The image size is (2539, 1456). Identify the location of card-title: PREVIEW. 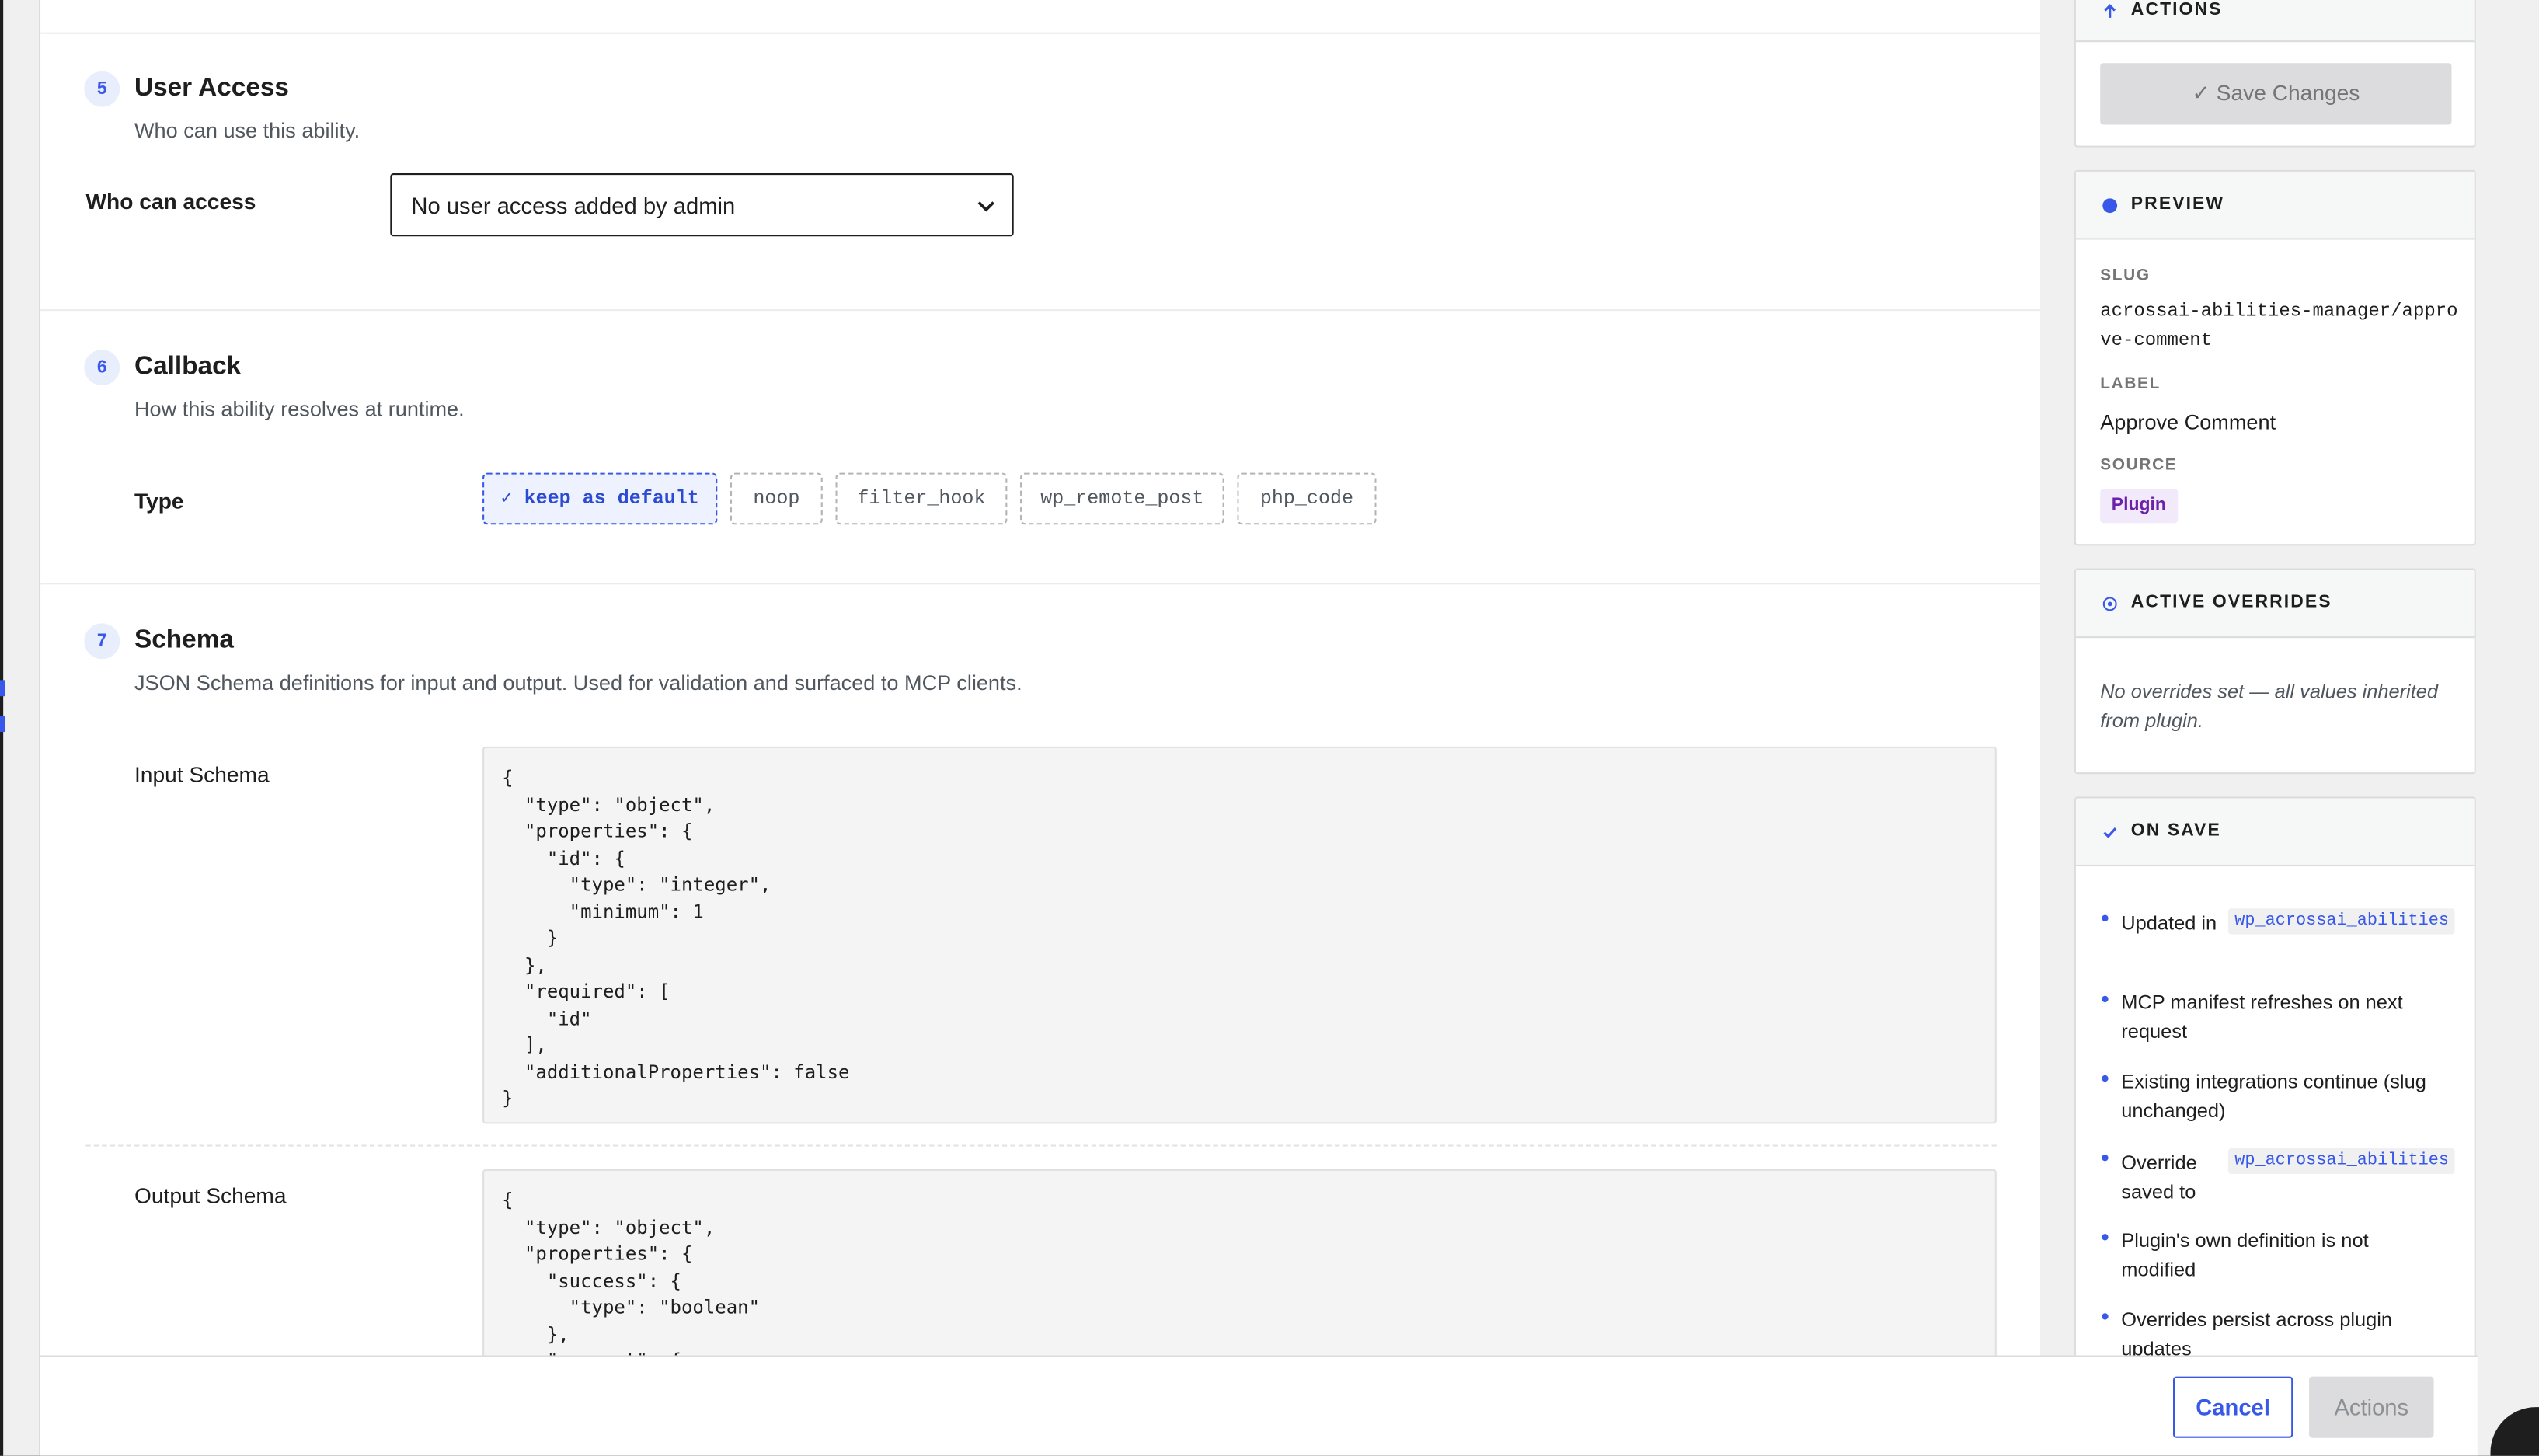
(2177, 204).